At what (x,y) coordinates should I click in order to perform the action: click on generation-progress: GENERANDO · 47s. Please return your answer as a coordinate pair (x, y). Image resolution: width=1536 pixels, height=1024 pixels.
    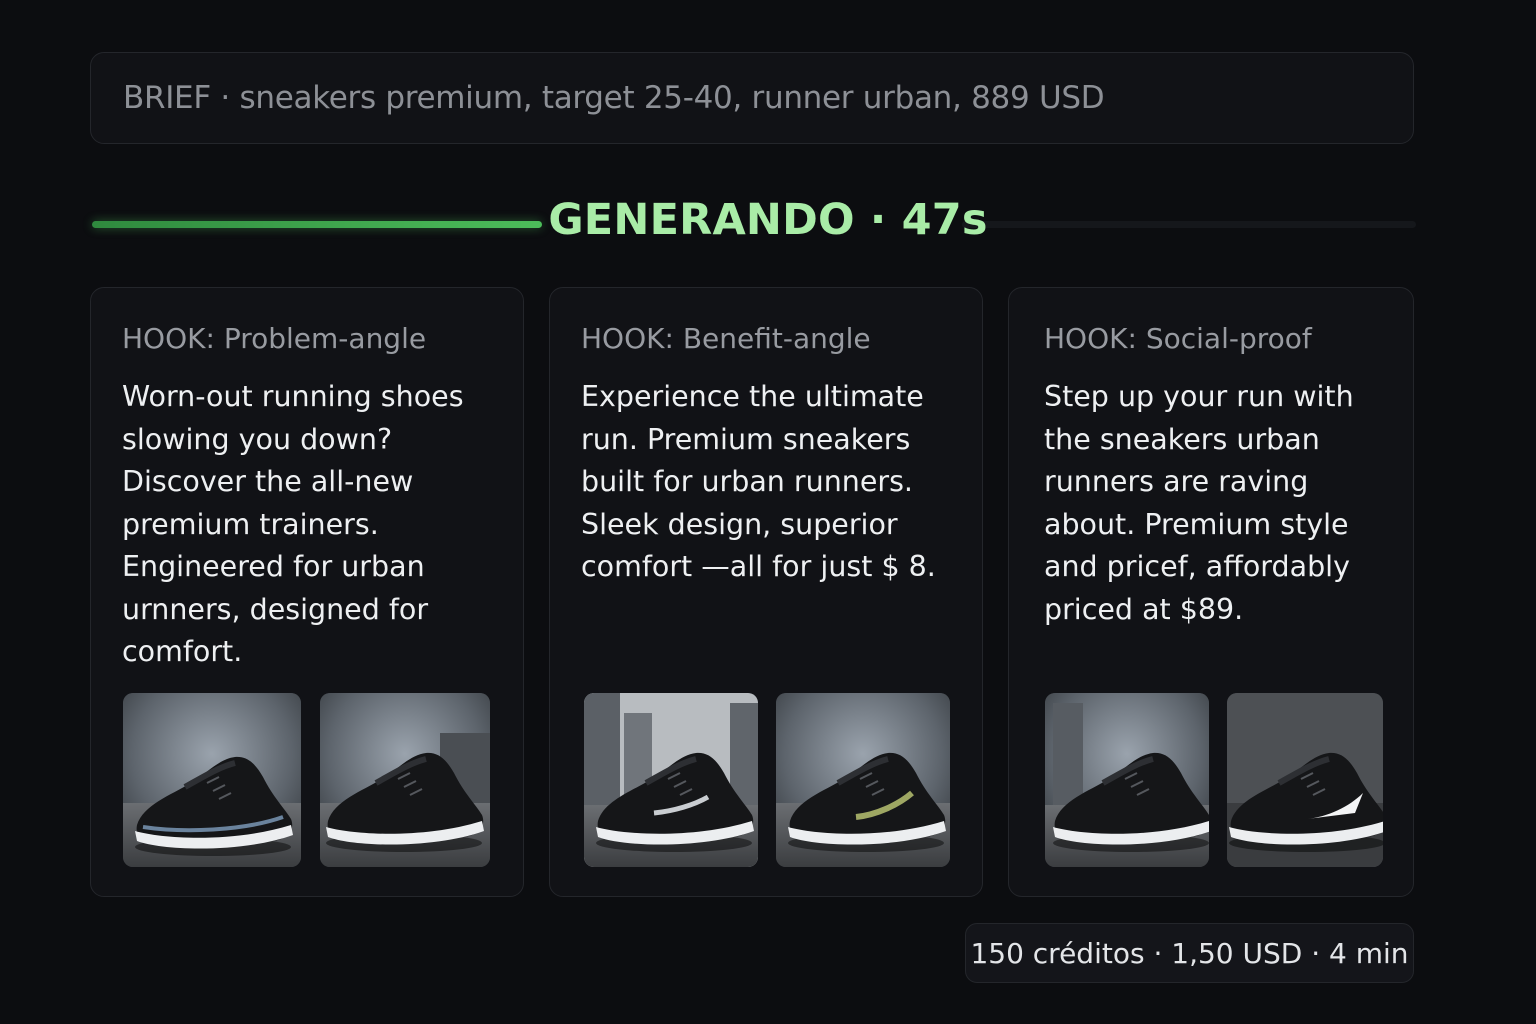
    Looking at the image, I should click on (754, 220).